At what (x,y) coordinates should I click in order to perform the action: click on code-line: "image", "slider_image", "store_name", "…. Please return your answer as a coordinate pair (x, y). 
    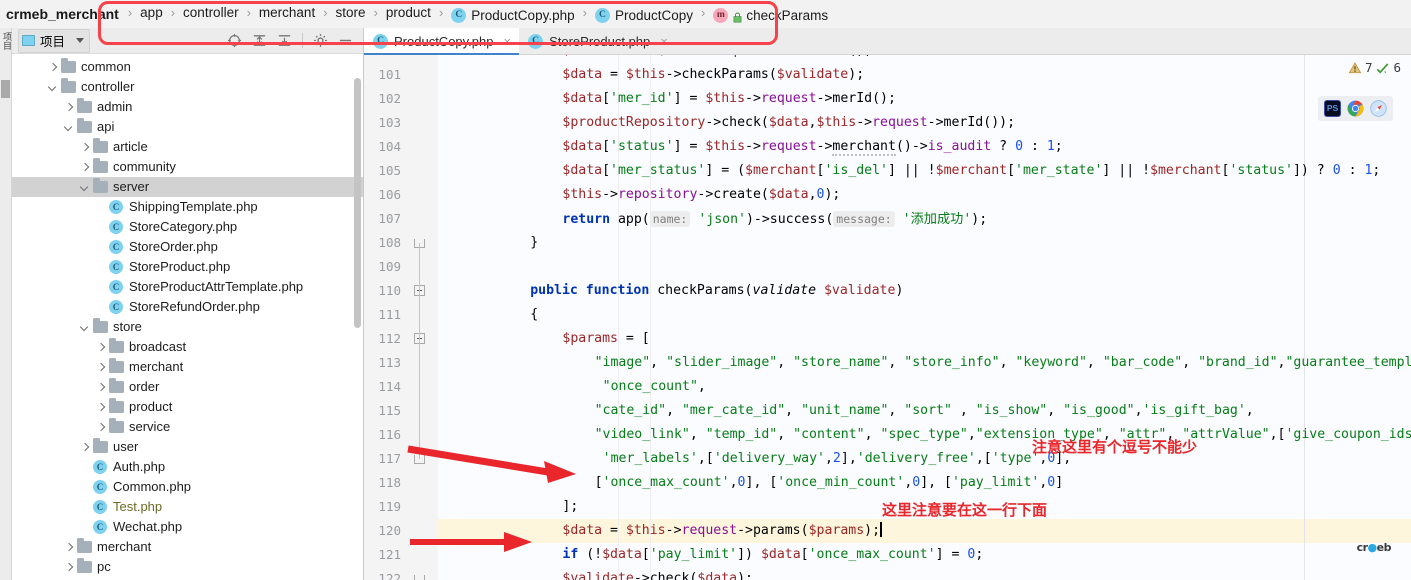
    Looking at the image, I should click on (1003, 363).